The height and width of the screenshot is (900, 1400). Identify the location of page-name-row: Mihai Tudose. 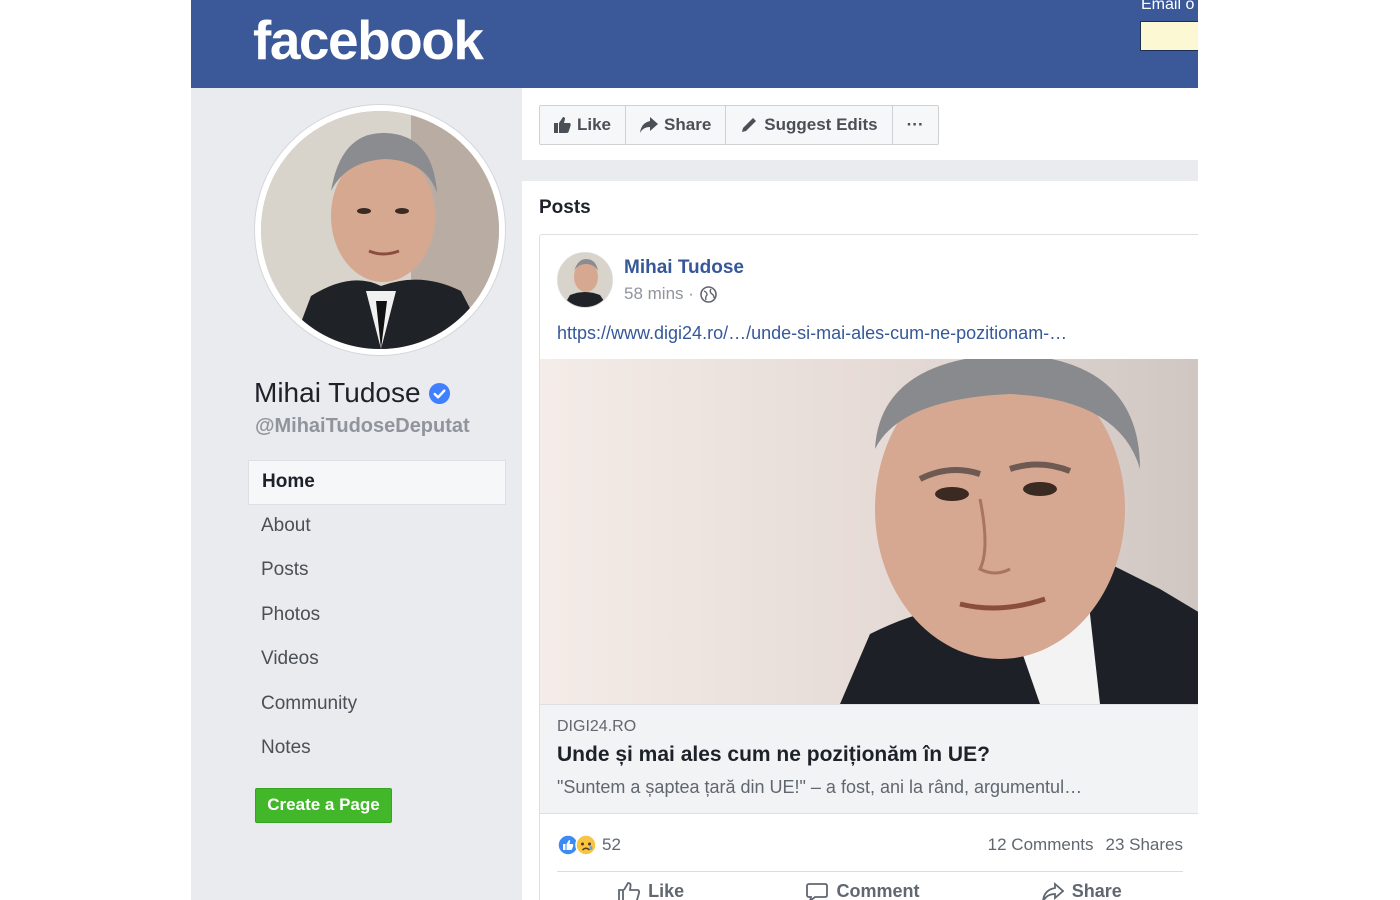
(352, 393).